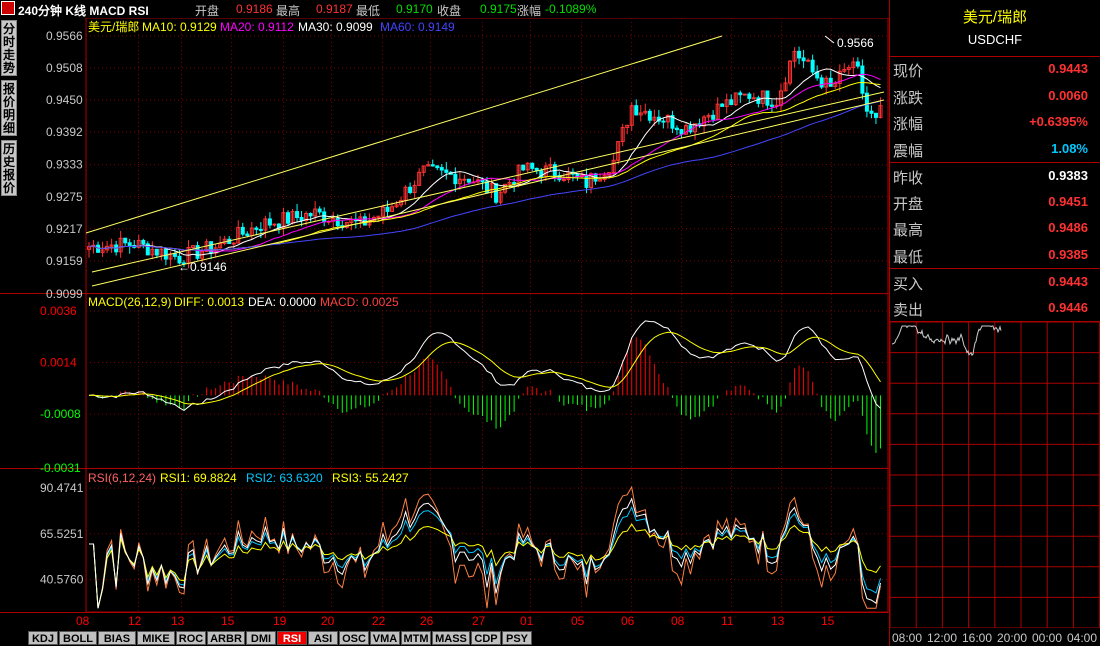  What do you see at coordinates (228, 621) in the screenshot?
I see `time-tick-label: 15` at bounding box center [228, 621].